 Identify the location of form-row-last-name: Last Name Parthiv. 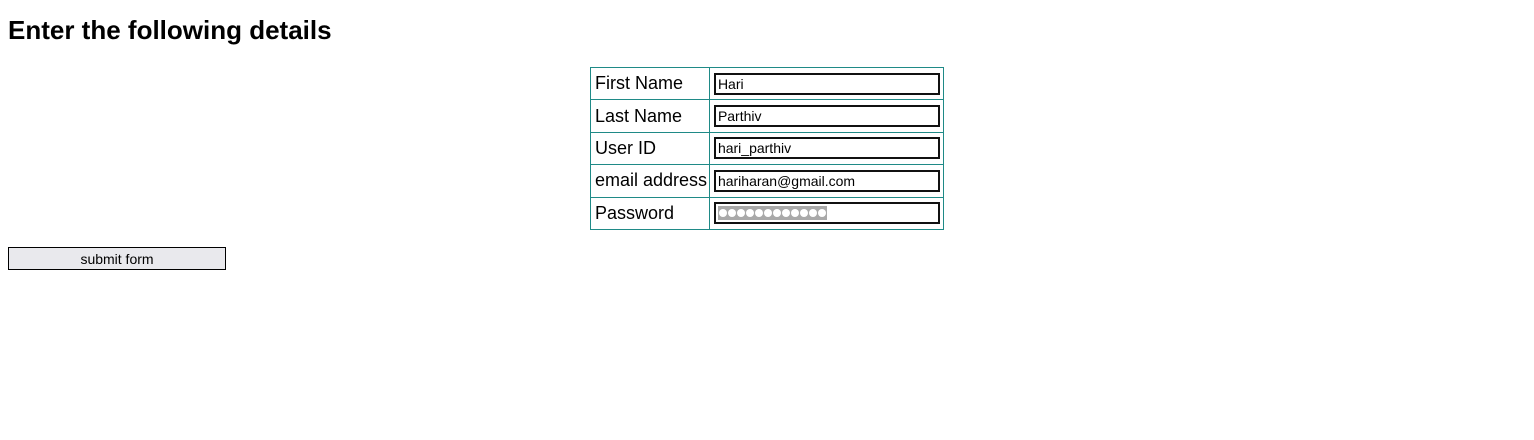
(767, 116).